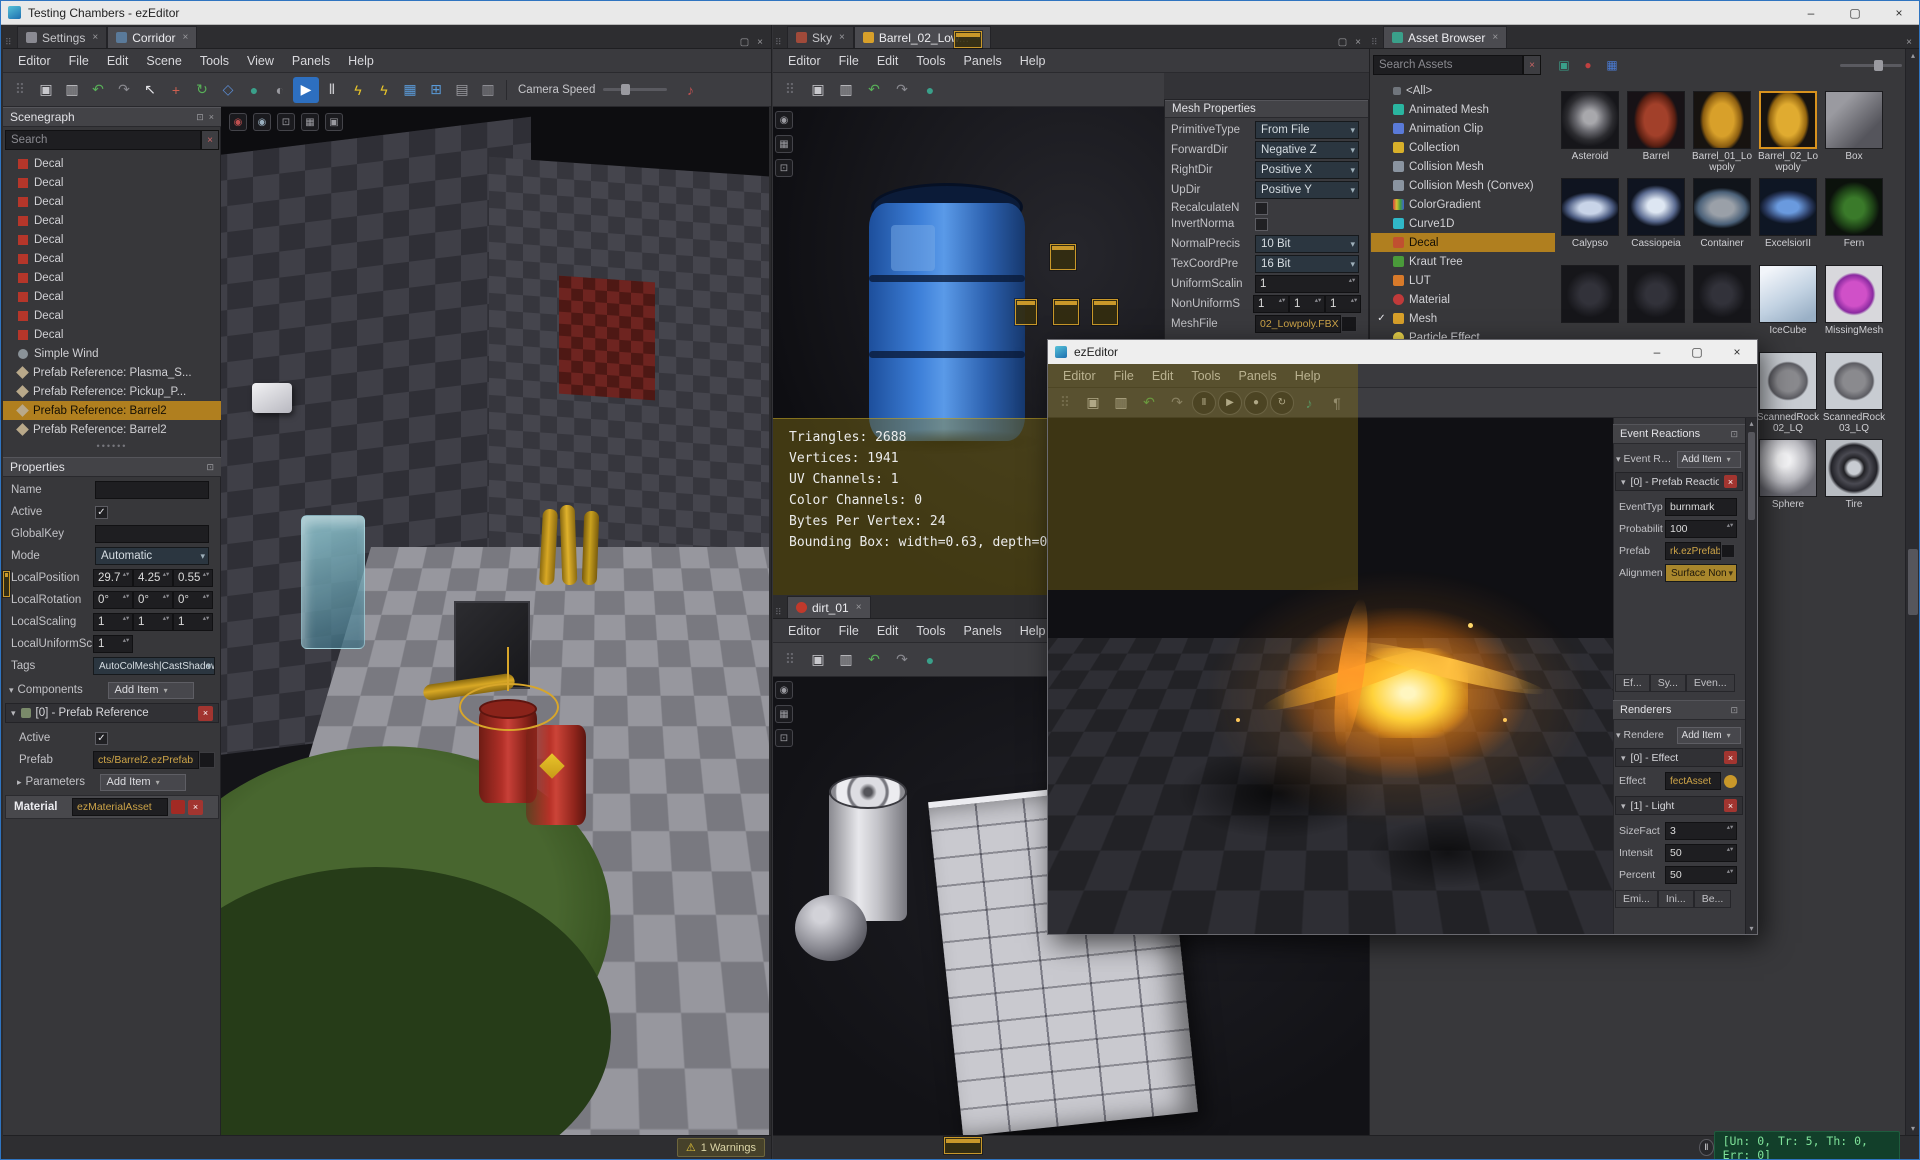  I want to click on browse-meshfile-button, so click(1349, 324).